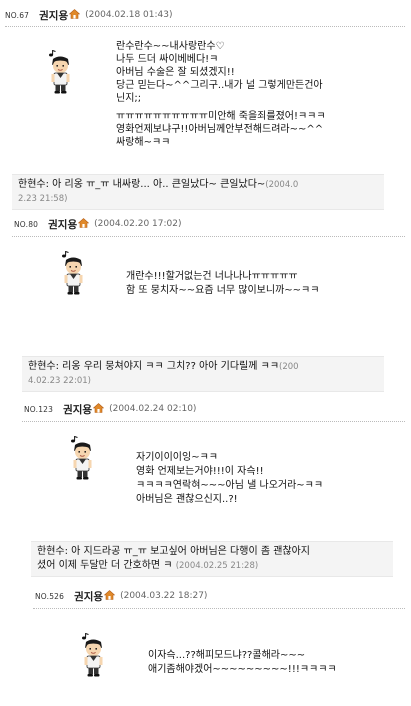 The image size is (411, 706). I want to click on message-line: 애기좀해야겠어~~~~~~~~~!!!ㅋㅋㅋㅋ, so click(242, 669).